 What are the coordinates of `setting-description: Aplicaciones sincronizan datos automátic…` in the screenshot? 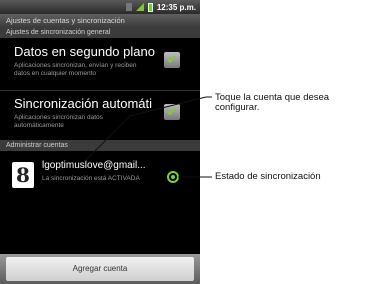 It's located at (58, 121).